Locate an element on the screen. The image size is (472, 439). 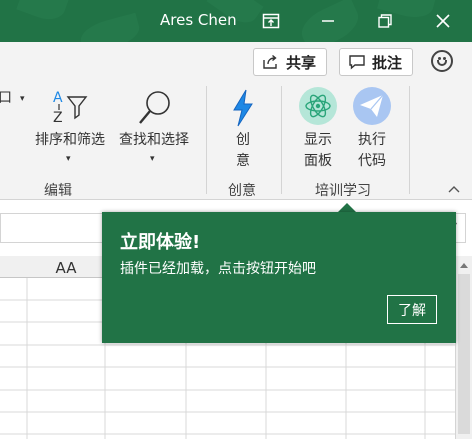
collapse-ribbon-icon is located at coordinates (454, 189).